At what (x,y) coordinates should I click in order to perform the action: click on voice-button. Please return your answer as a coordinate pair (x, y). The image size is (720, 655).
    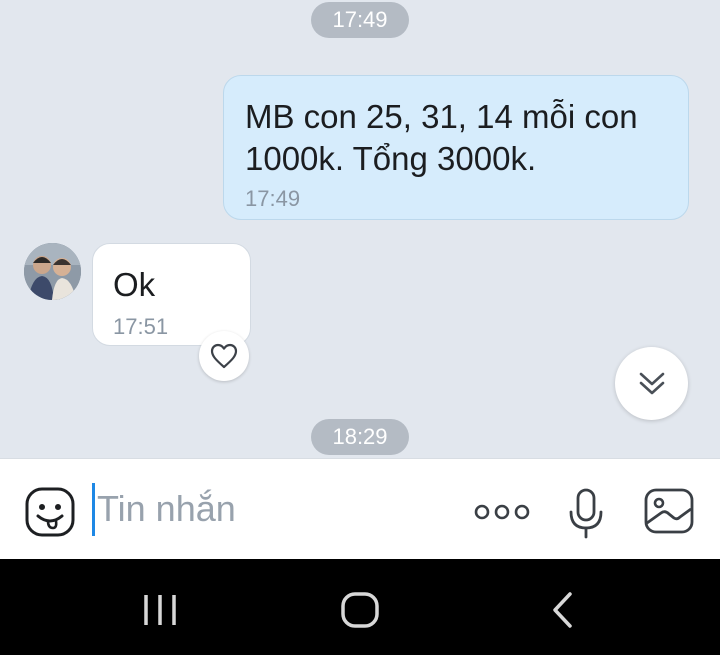
    Looking at the image, I should click on (586, 514).